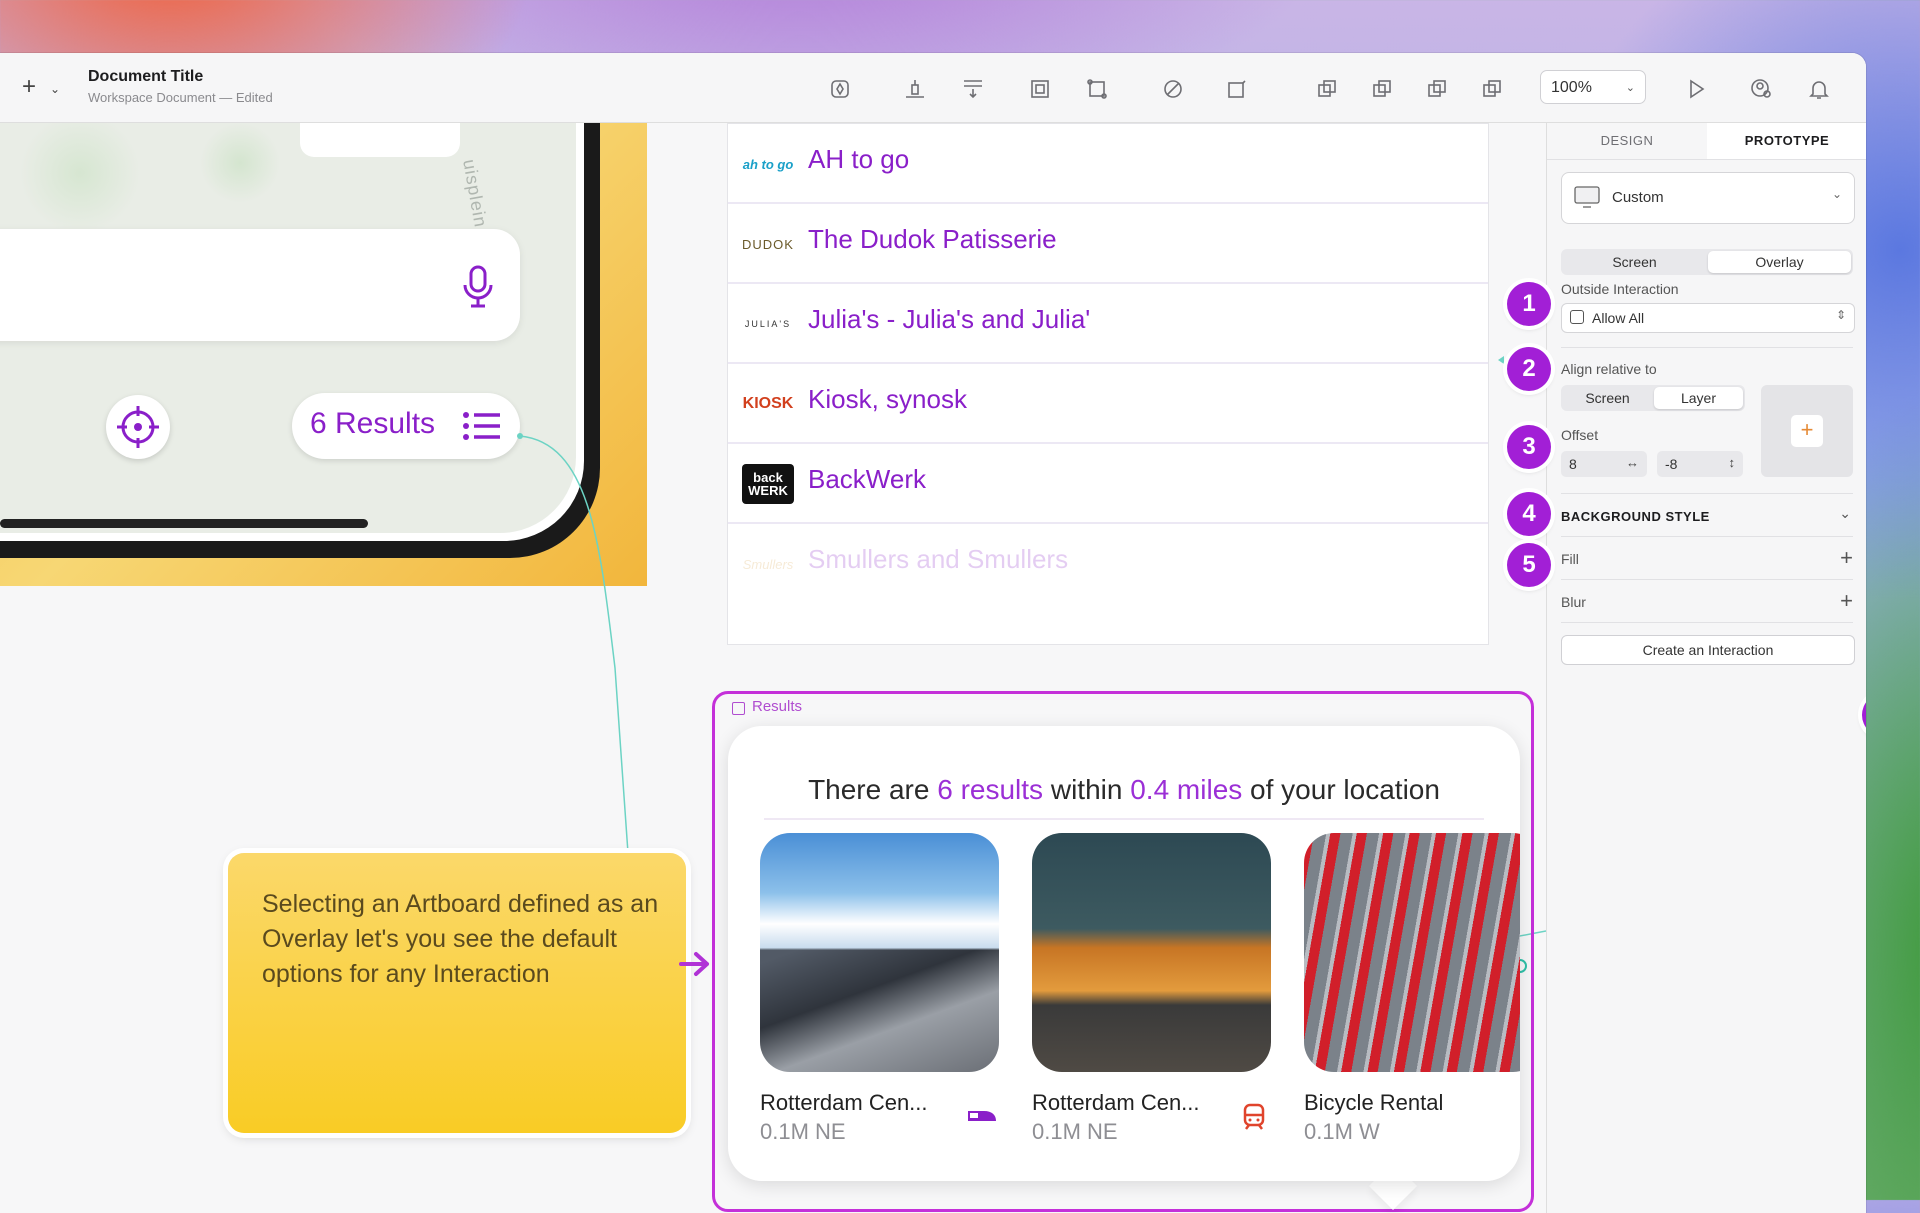  What do you see at coordinates (1327, 89) in the screenshot?
I see `union-icon` at bounding box center [1327, 89].